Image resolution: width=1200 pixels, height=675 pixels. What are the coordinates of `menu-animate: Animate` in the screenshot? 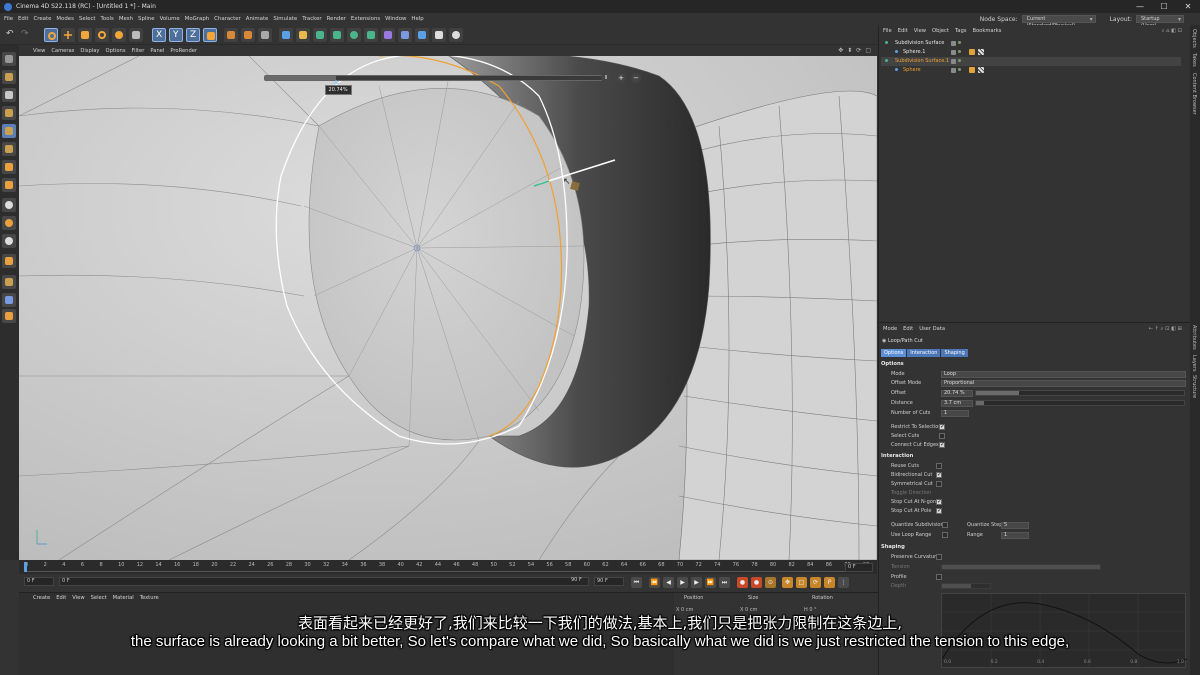 It's located at (260, 19).